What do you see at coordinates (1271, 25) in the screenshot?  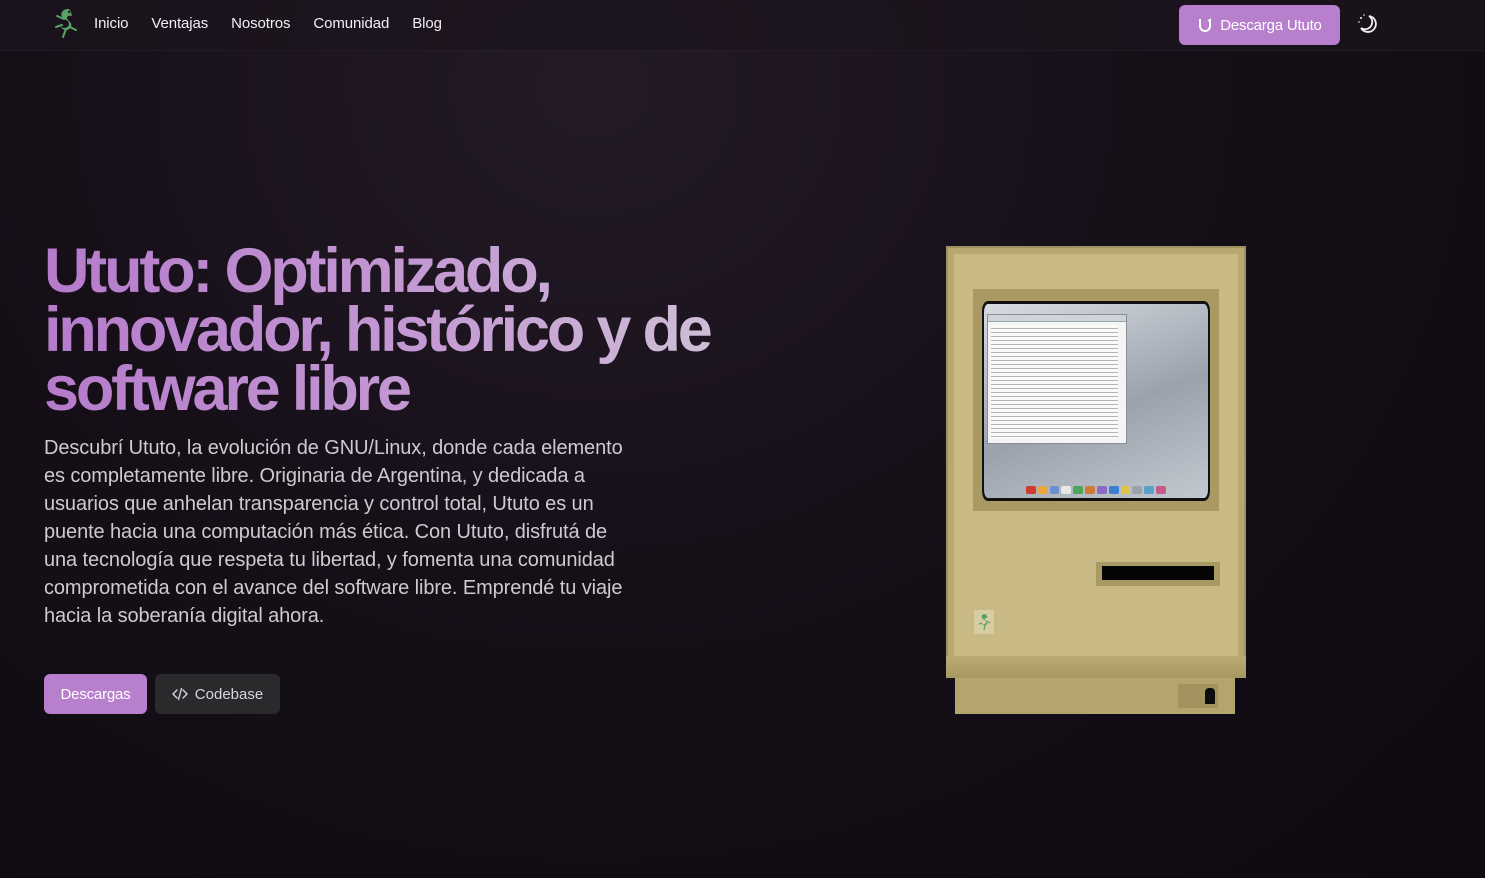 I see `download-ututo-label: Descarga Ututo` at bounding box center [1271, 25].